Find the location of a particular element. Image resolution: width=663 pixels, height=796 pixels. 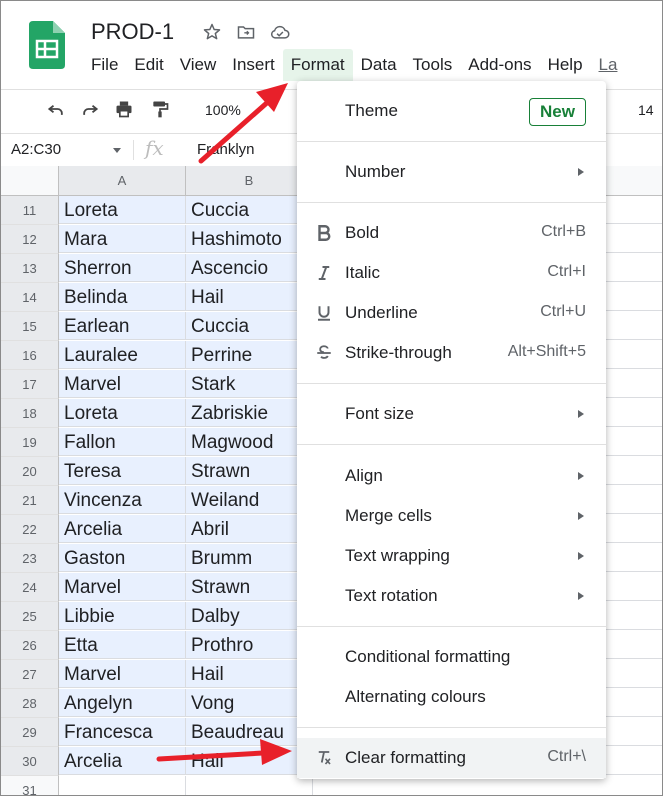

cell-last-name: Brumm is located at coordinates (249, 558).